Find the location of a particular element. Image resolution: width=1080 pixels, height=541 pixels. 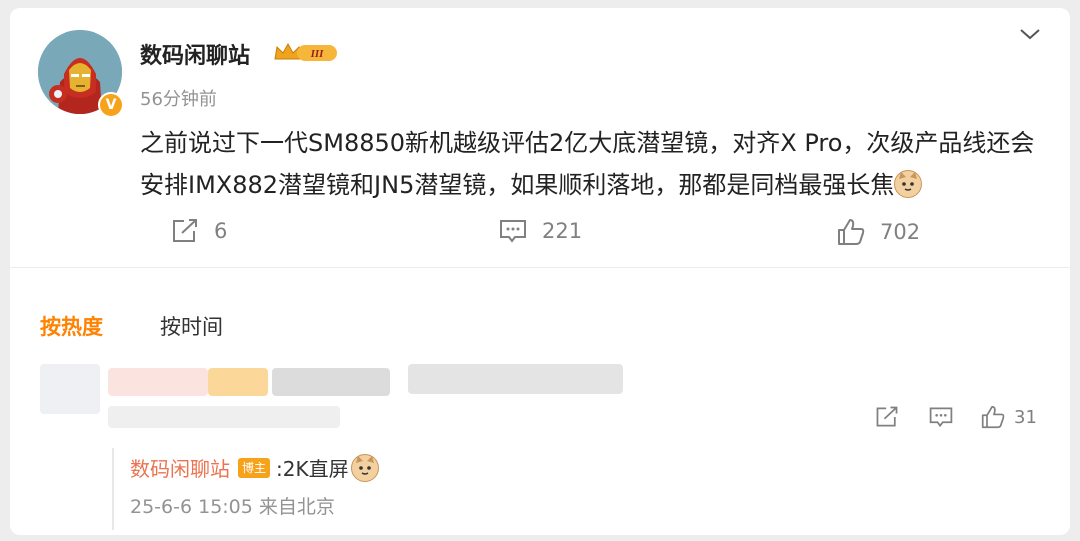

post-actions: 6 221 702 is located at coordinates (540, 236).